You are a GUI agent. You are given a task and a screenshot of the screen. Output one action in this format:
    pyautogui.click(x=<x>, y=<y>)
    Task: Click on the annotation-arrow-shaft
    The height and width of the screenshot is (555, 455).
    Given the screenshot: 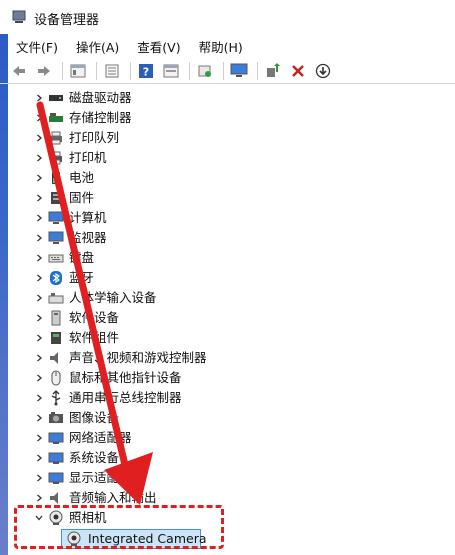 What is the action you would take?
    pyautogui.click(x=82, y=285)
    